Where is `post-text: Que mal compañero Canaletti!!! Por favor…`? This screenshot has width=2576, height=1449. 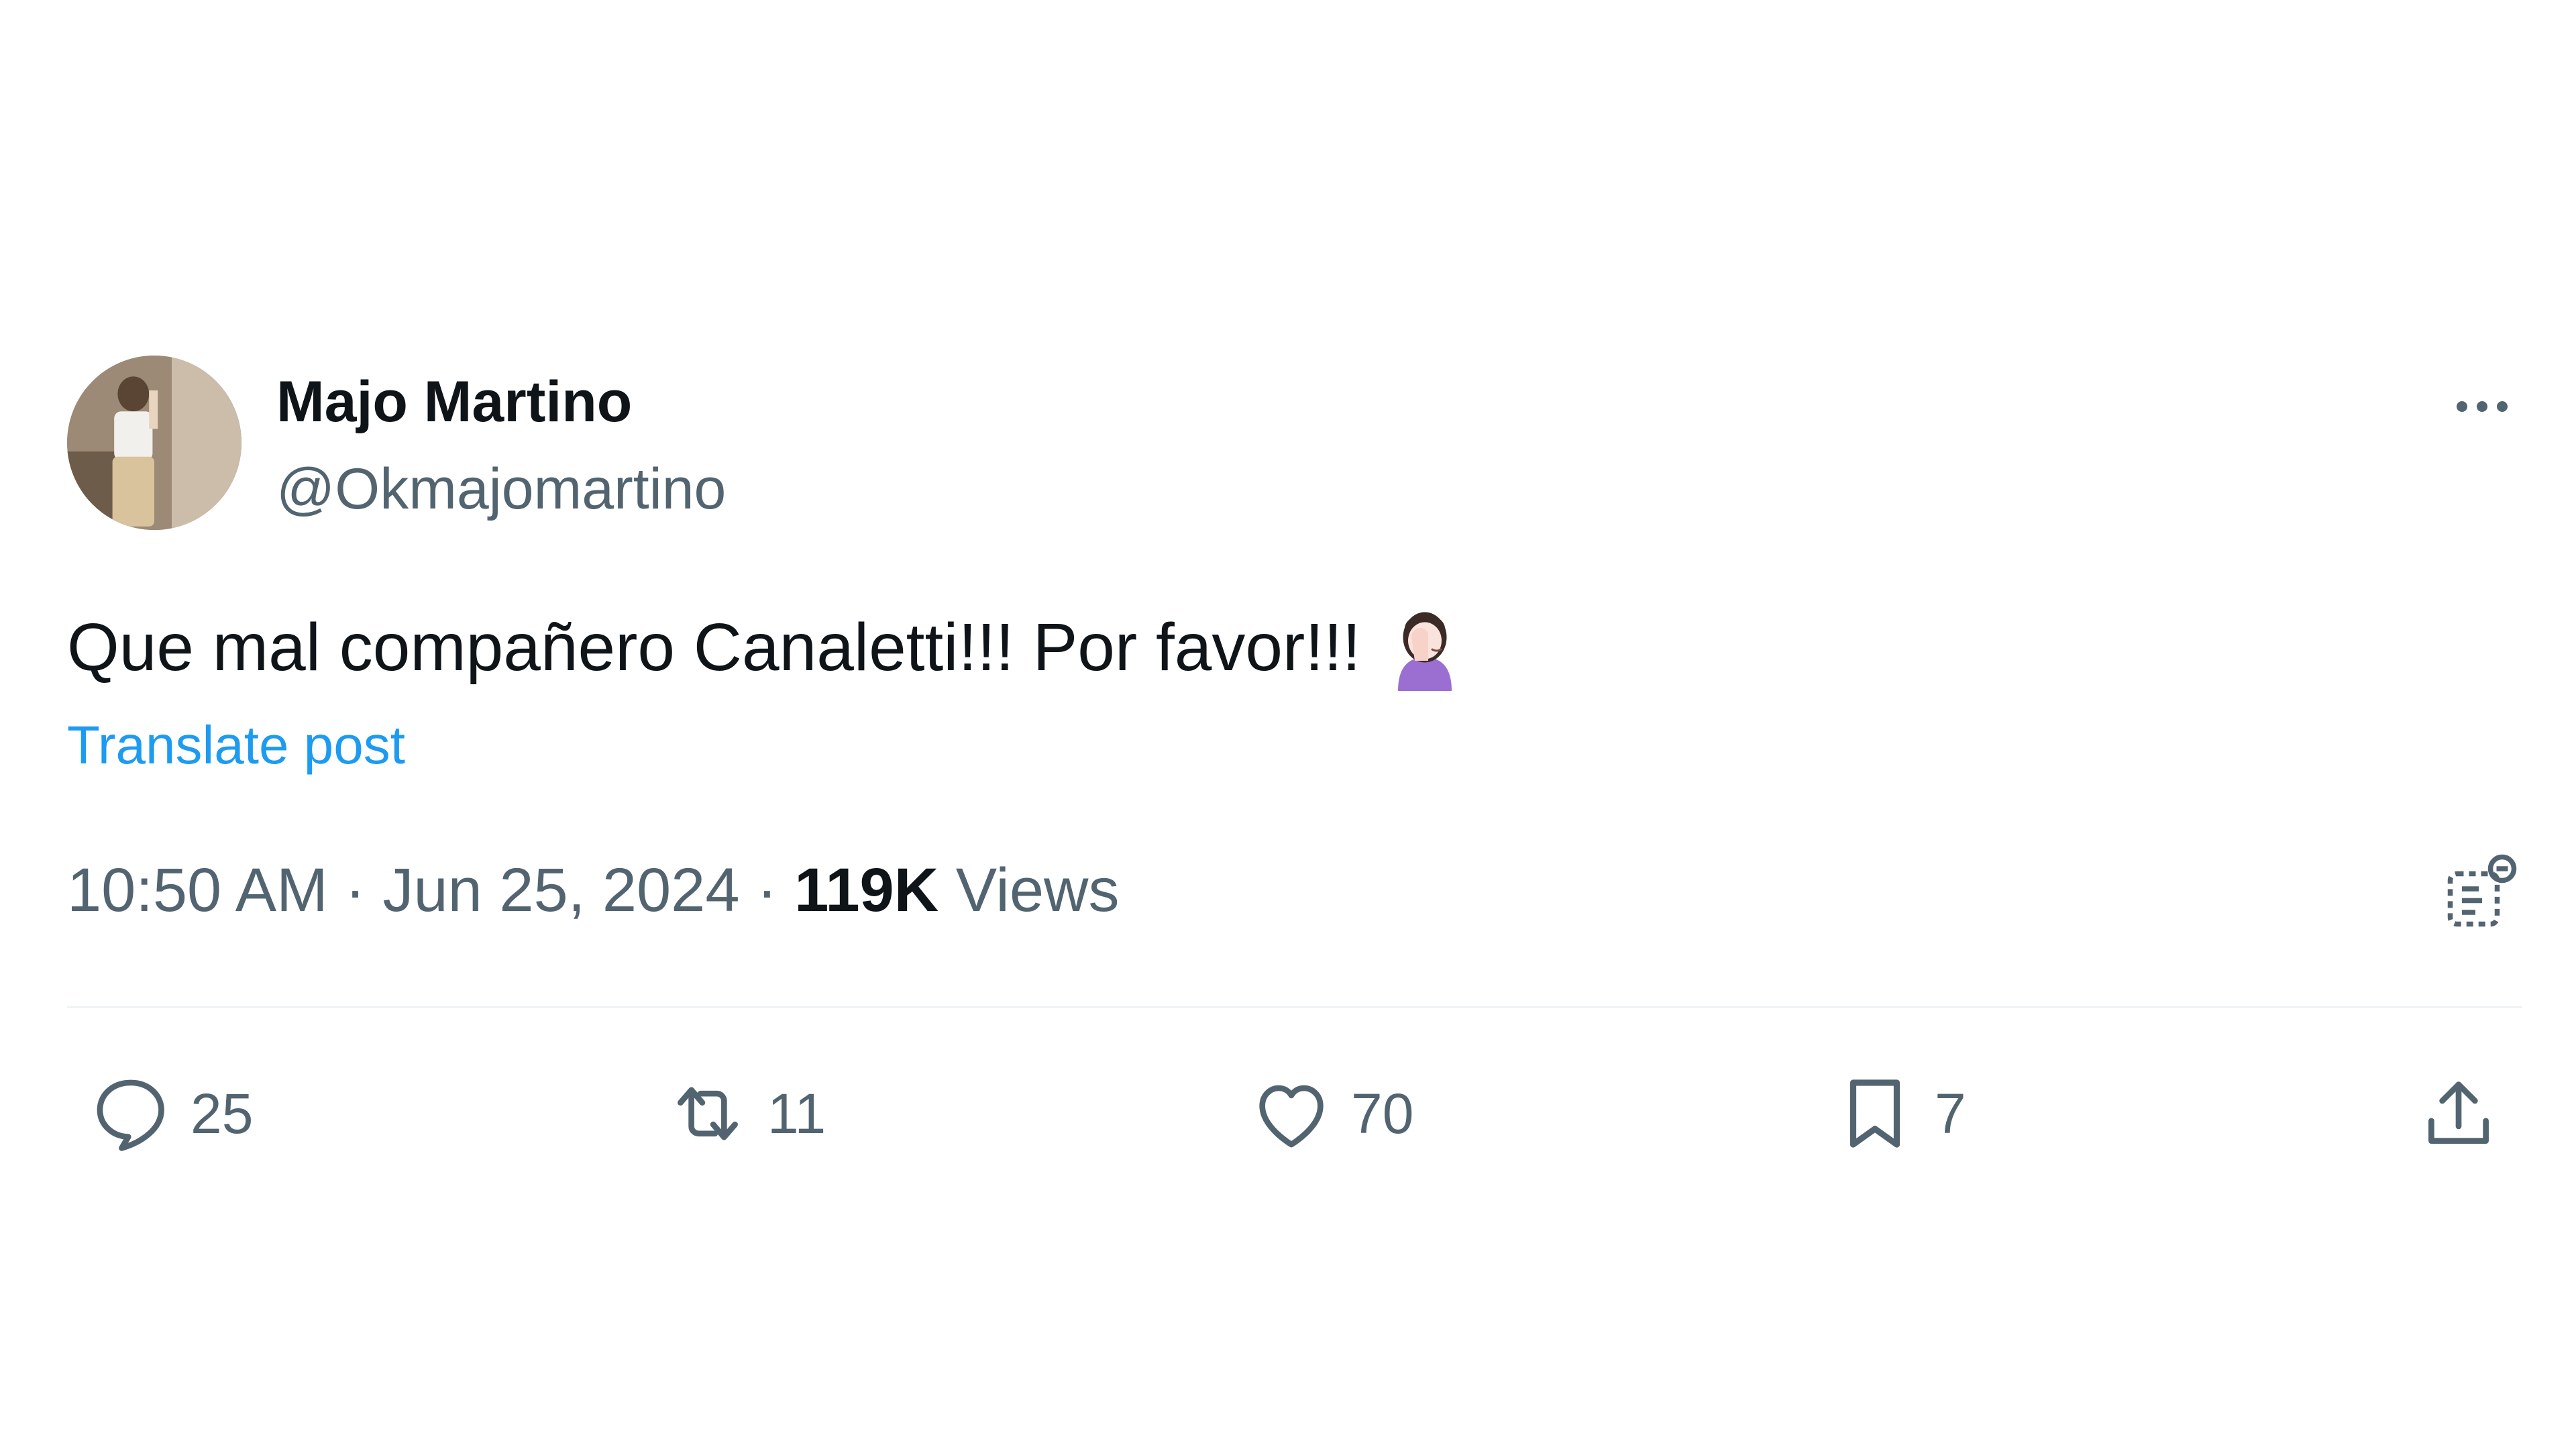 post-text: Que mal compañero Canaletti!!! Por favor… is located at coordinates (764, 647).